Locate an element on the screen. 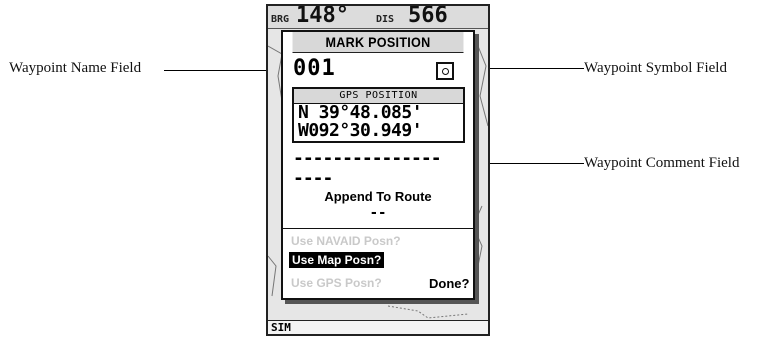 Image resolution: width=780 pixels, height=339 pixels. append-to-route-label: Append To Route is located at coordinates (378, 196).